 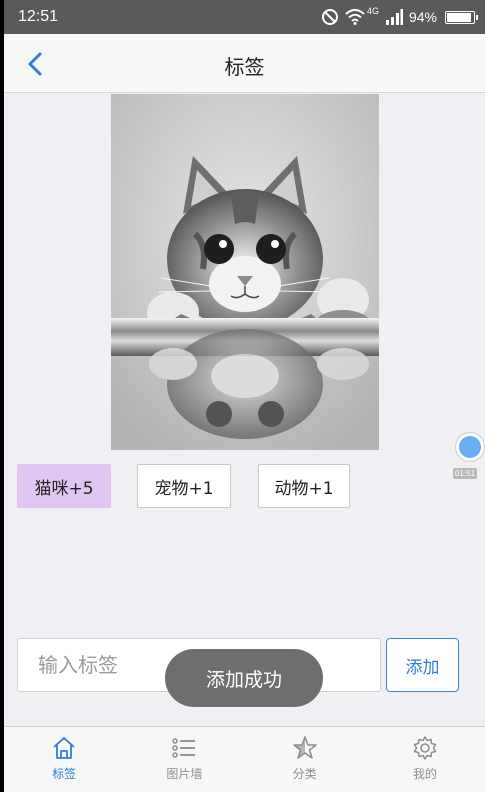 What do you see at coordinates (394, 17) in the screenshot?
I see `signal-icon` at bounding box center [394, 17].